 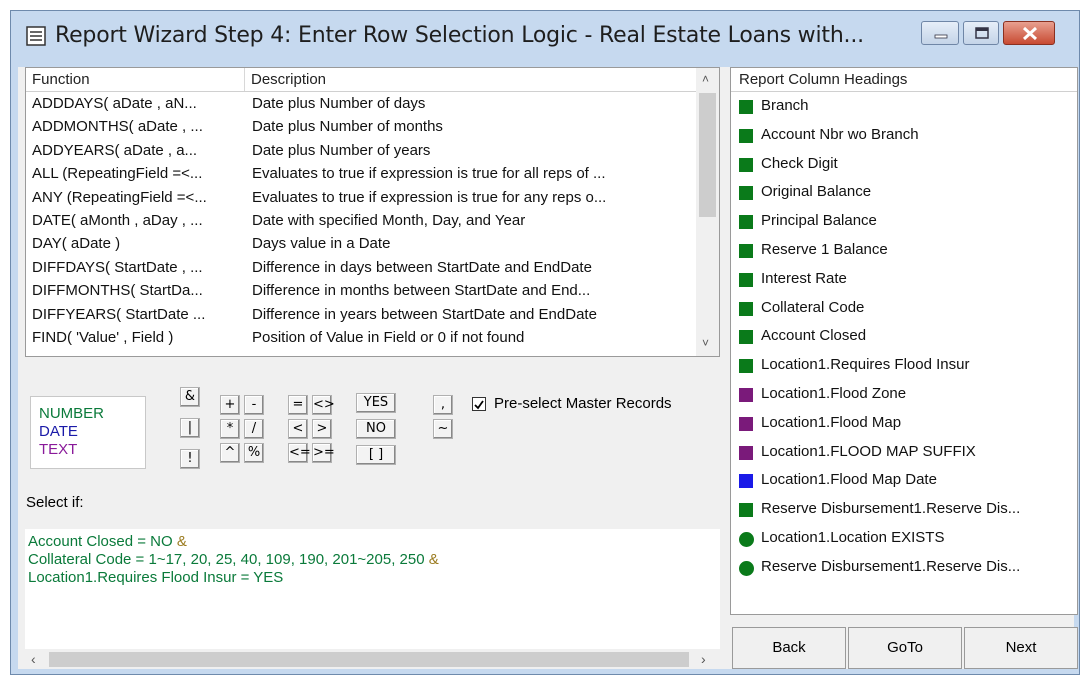 I want to click on comma-button: ,, so click(x=443, y=405).